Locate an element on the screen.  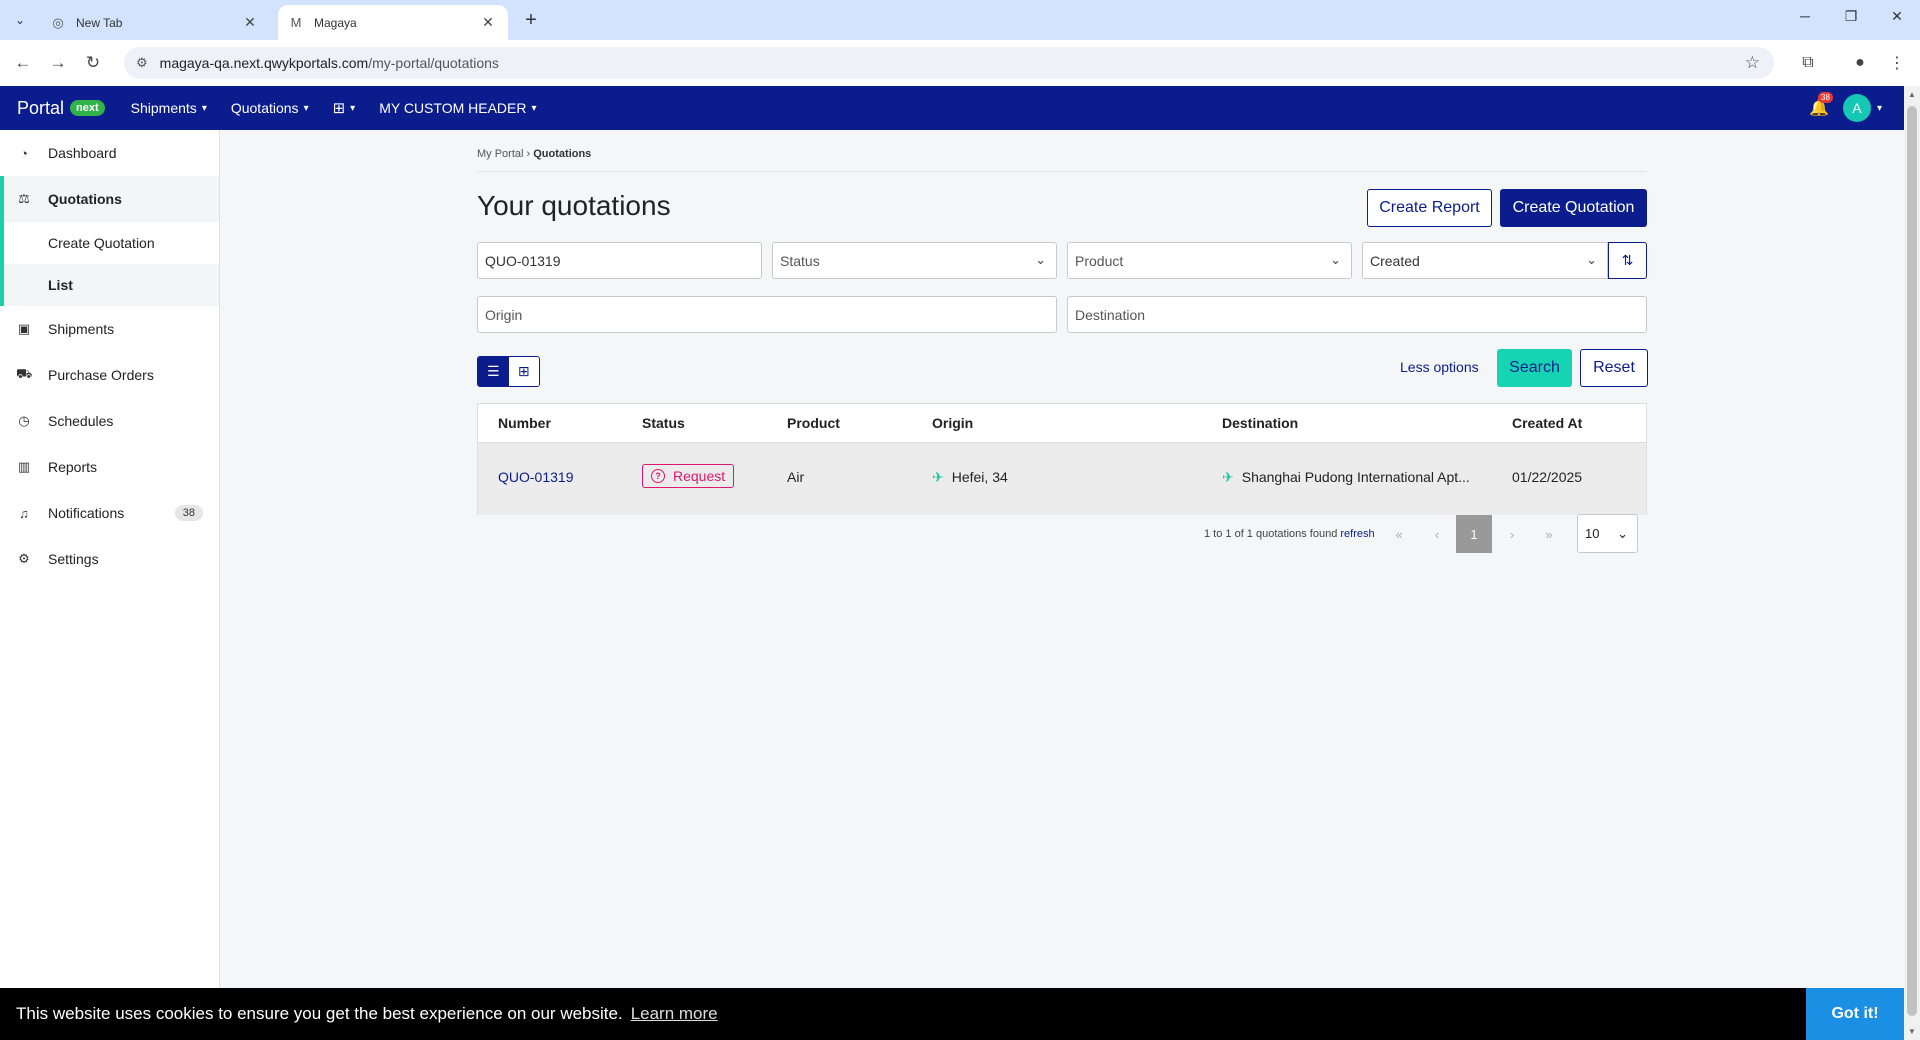
next-page-icon: › is located at coordinates (1512, 534).